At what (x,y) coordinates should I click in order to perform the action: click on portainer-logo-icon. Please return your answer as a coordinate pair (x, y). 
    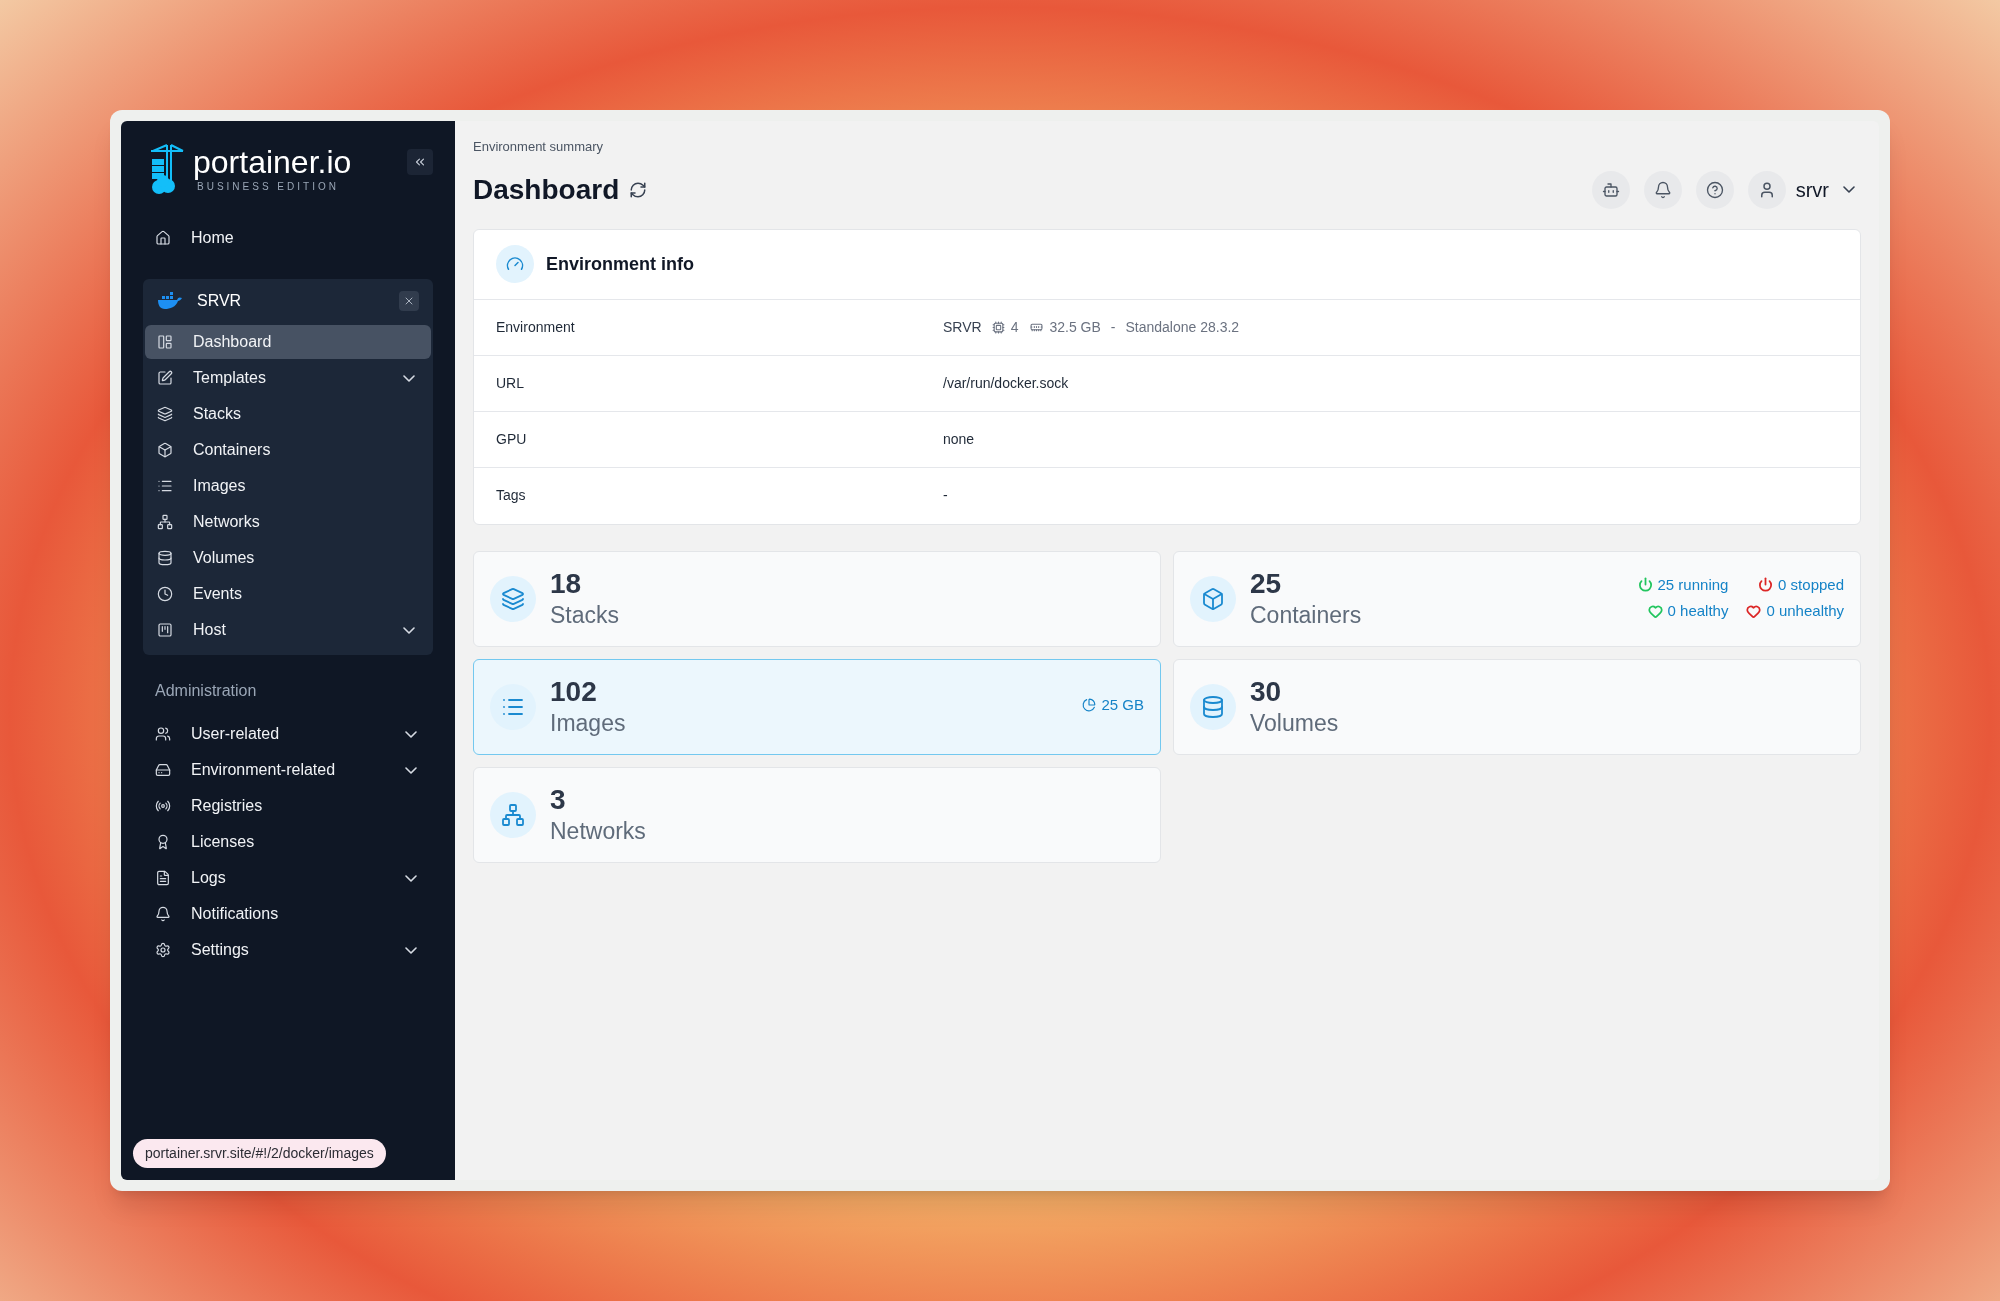
    Looking at the image, I should click on (167, 169).